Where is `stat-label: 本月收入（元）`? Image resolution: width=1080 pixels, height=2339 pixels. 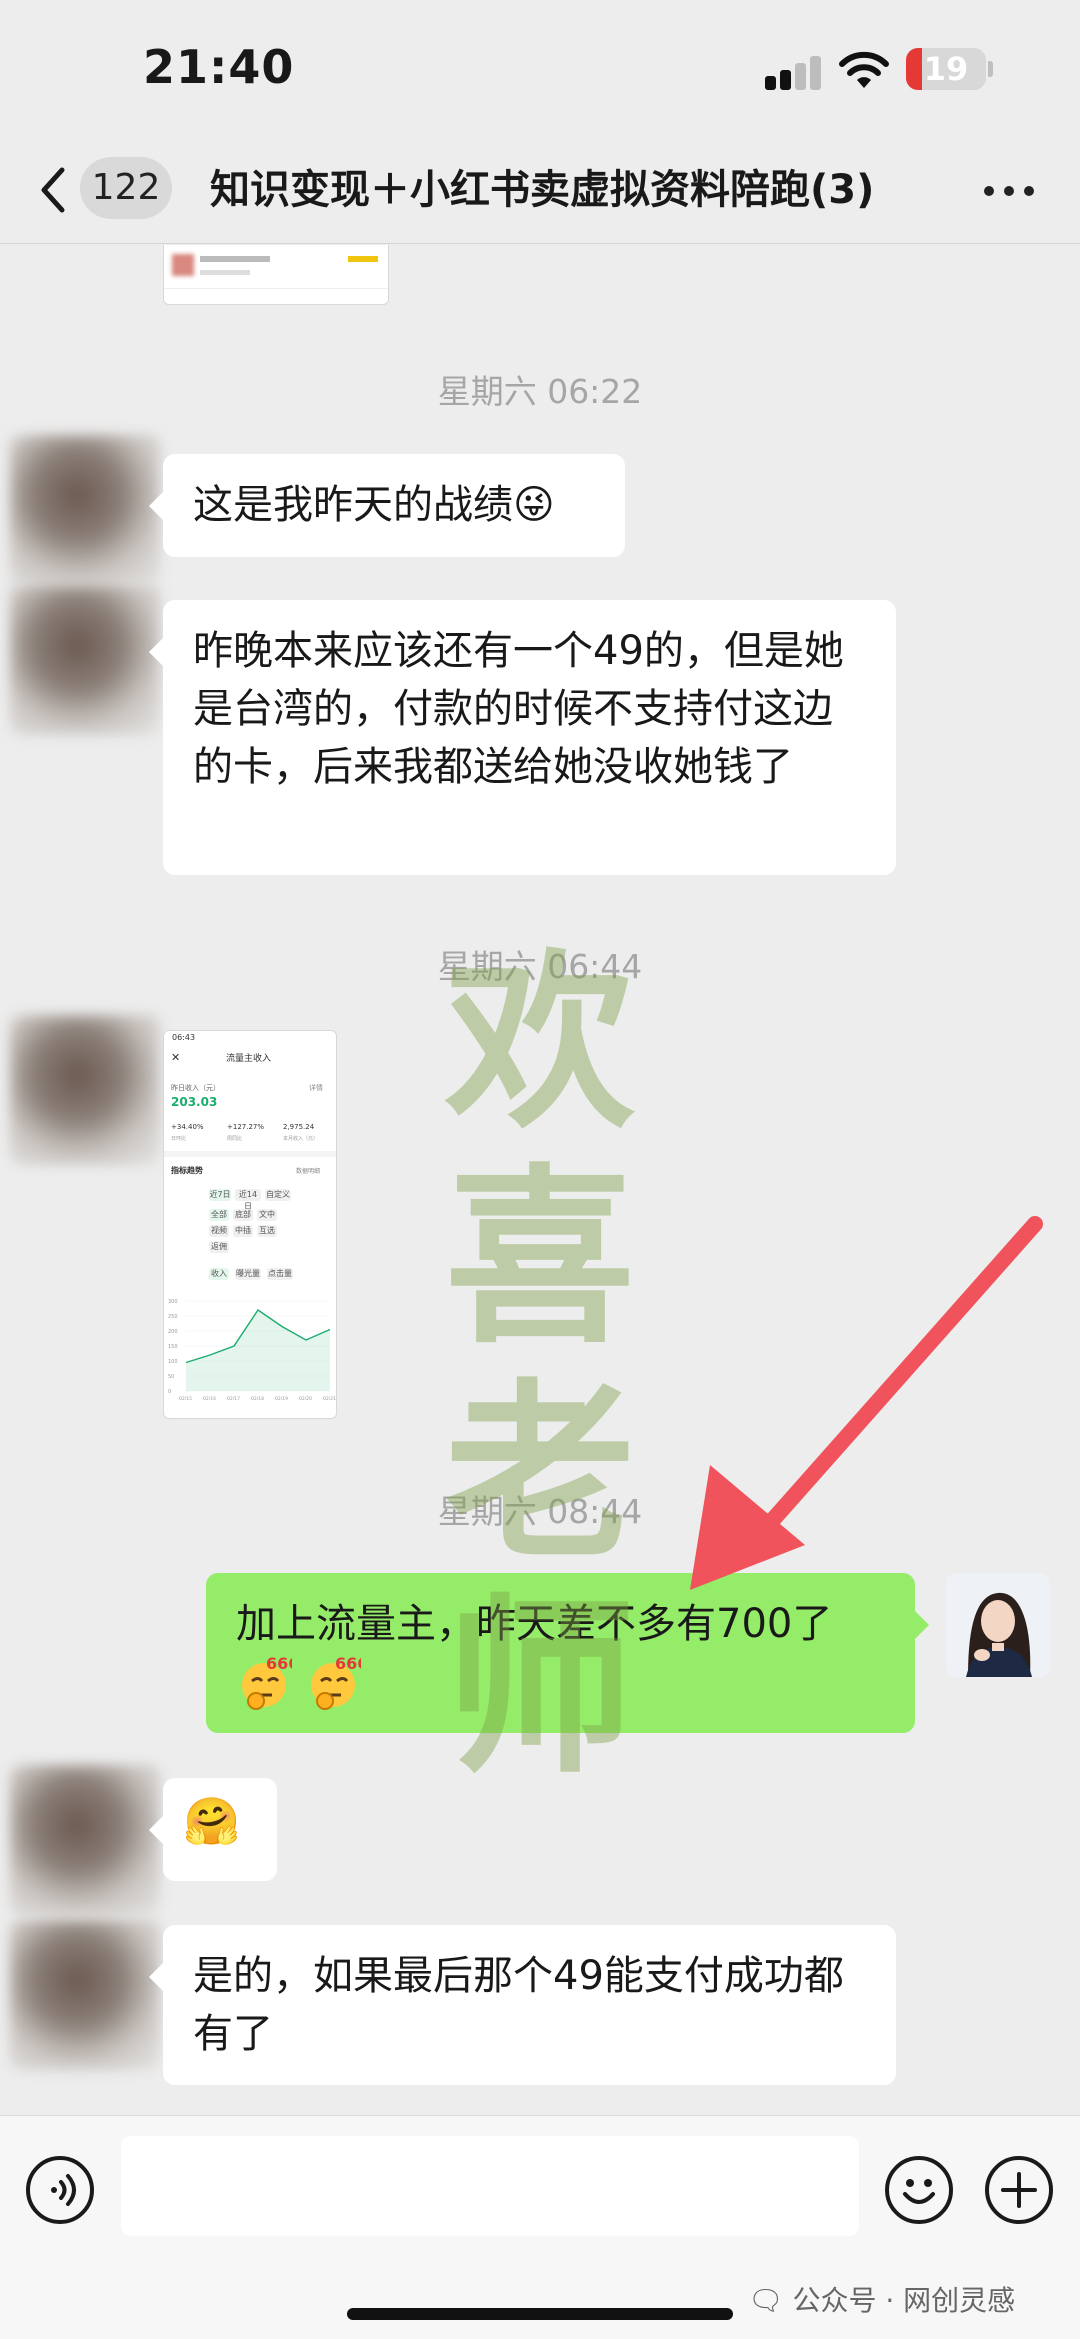
stat-label: 本月收入（元） is located at coordinates (301, 1139).